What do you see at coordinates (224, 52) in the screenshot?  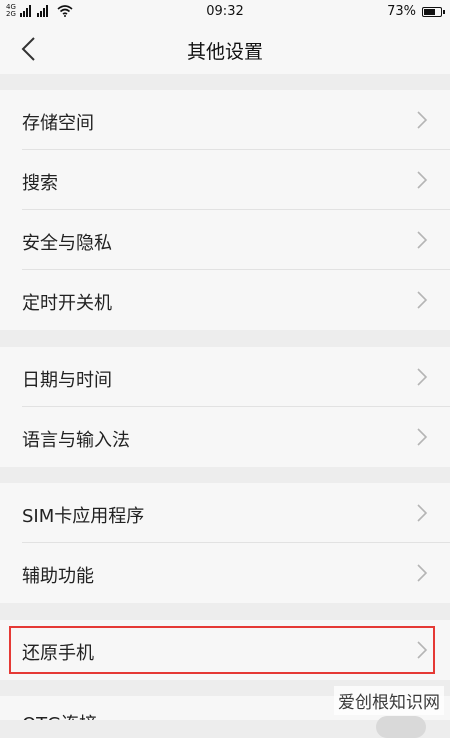 I see `page-title: 其他设置` at bounding box center [224, 52].